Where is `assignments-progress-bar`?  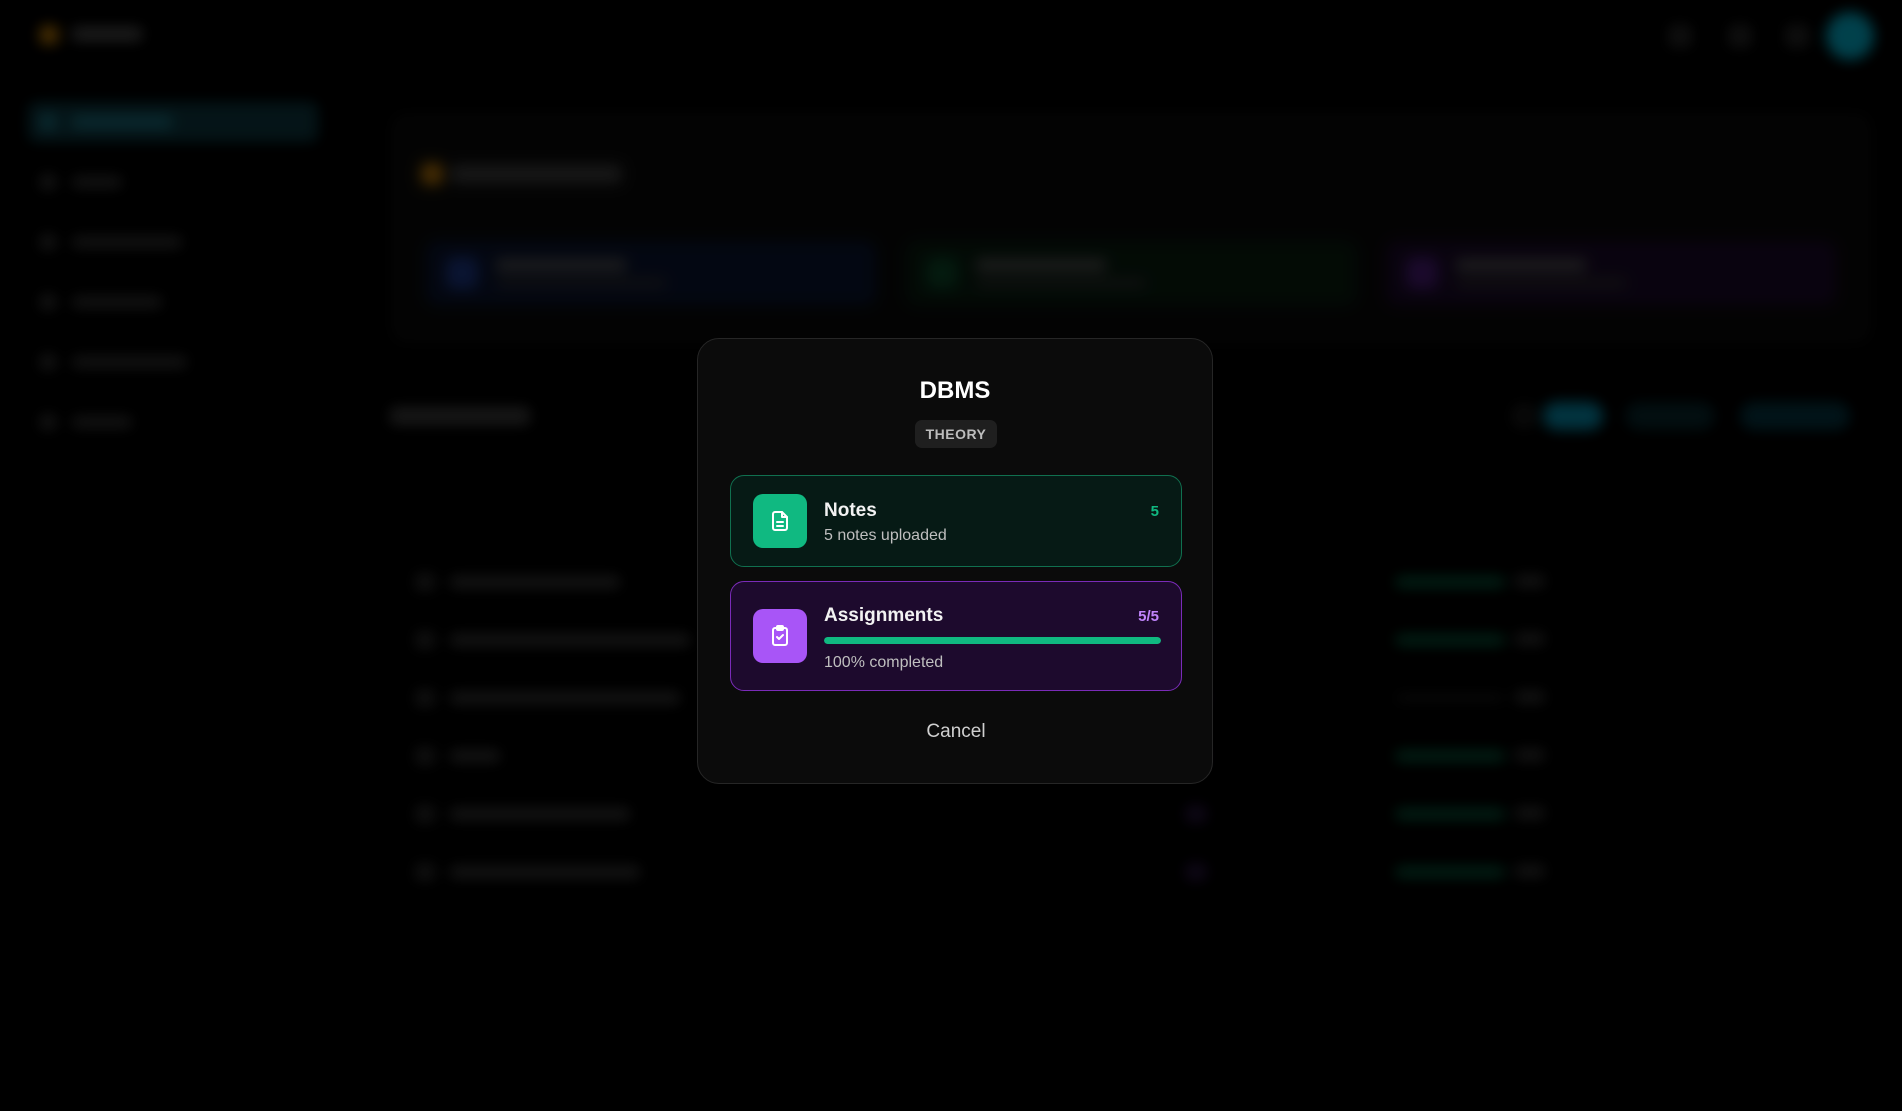 assignments-progress-bar is located at coordinates (992, 640).